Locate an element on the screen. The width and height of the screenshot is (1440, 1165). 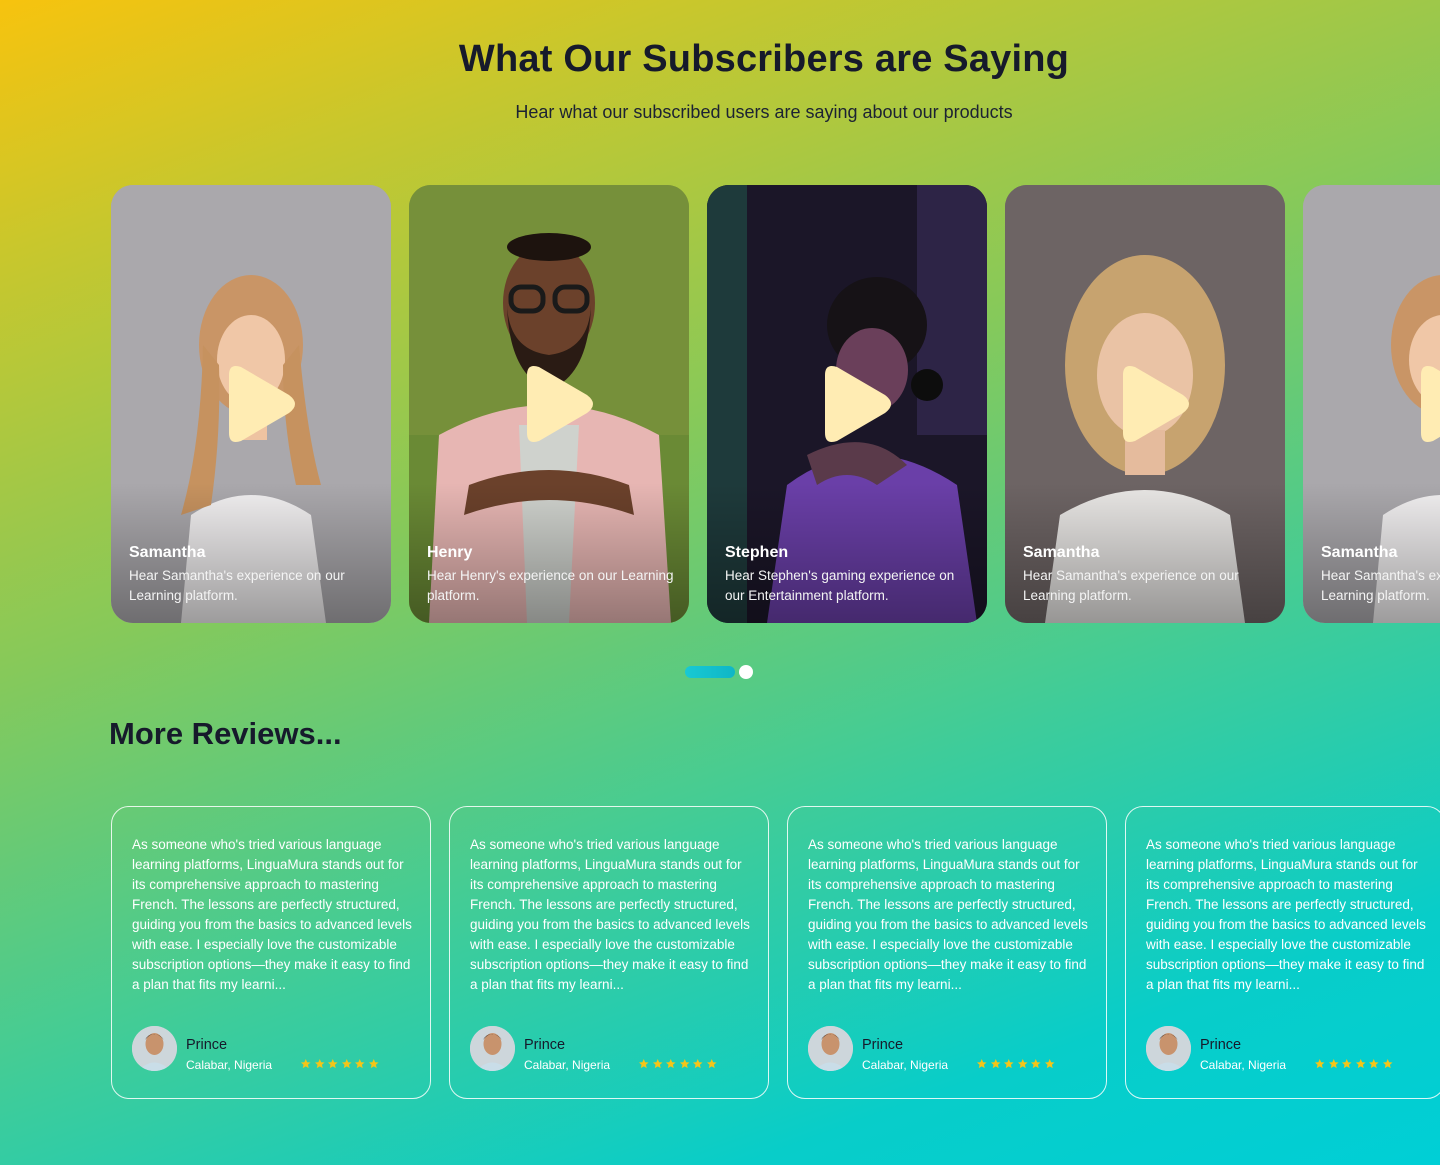
page-title: What Our Subscribers are Saying is located at coordinates (764, 59).